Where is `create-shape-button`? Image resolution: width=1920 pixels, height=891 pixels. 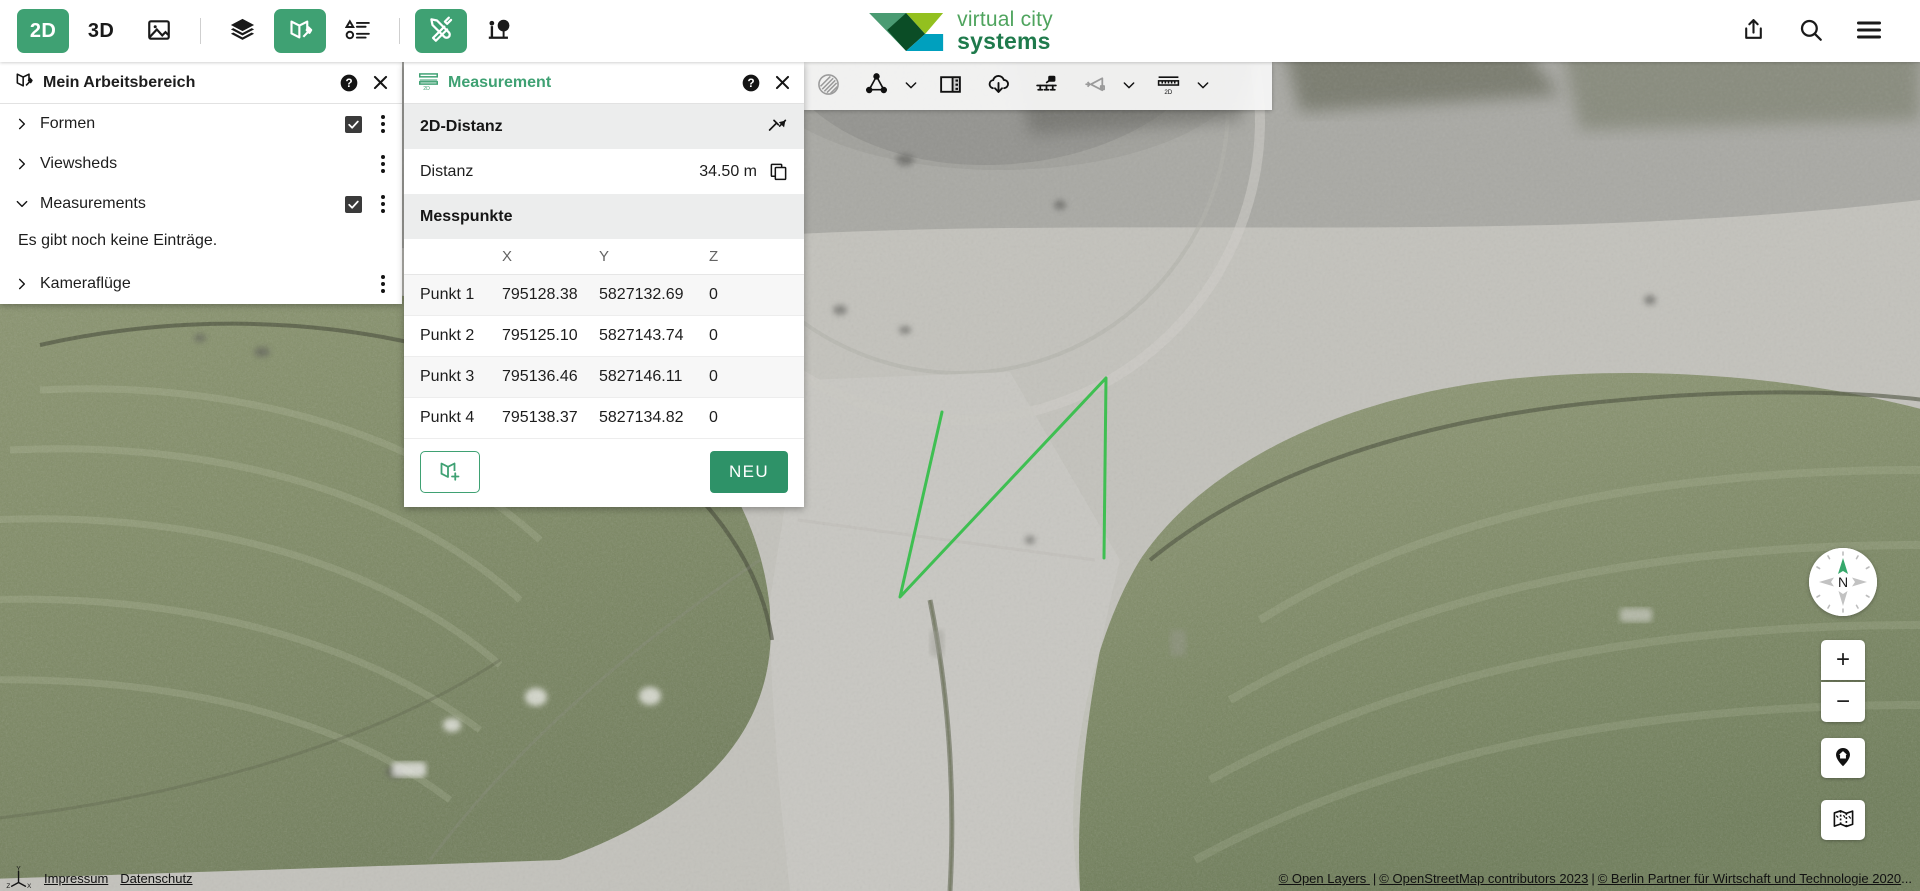 create-shape-button is located at coordinates (876, 86).